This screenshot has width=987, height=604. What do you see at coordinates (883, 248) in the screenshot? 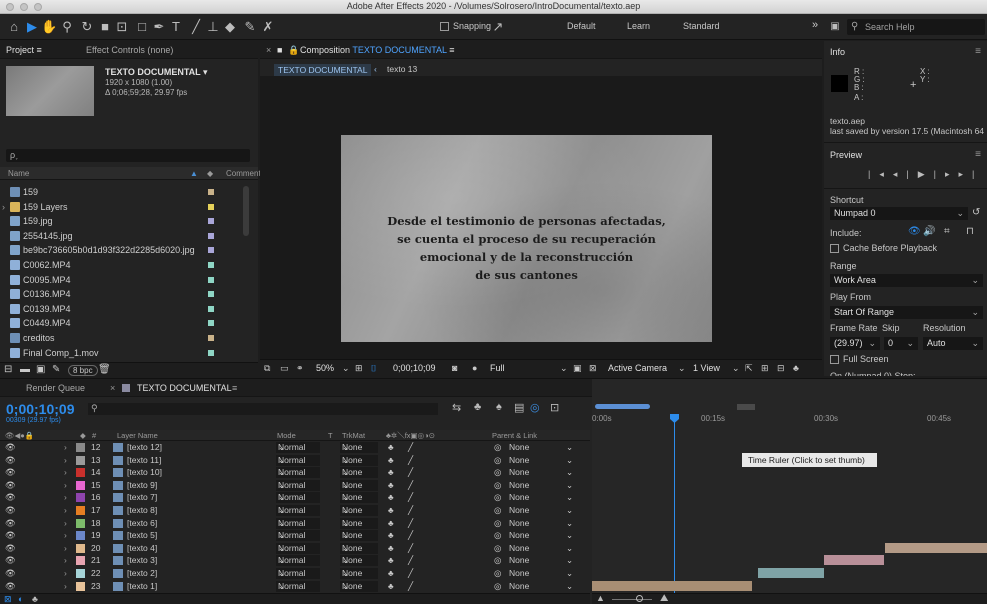
I see `cache-before-playback: Cache Before Playback` at bounding box center [883, 248].